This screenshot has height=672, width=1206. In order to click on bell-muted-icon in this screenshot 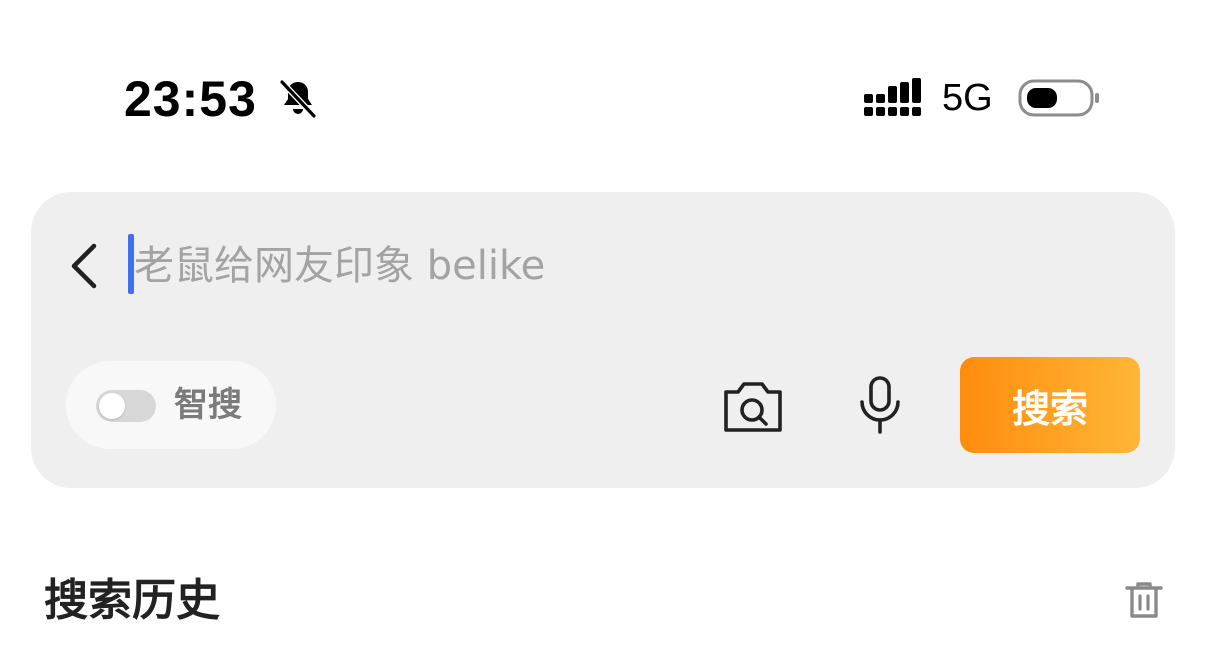, I will do `click(298, 99)`.